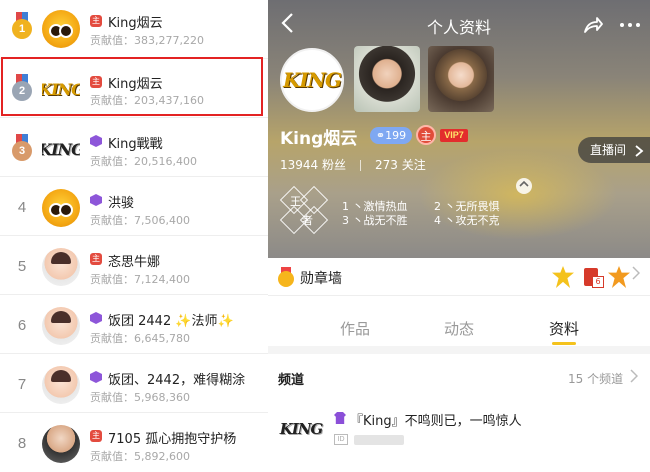 The height and width of the screenshot is (472, 650). What do you see at coordinates (134, 262) in the screenshot?
I see `user-name: 忞思牛娜` at bounding box center [134, 262].